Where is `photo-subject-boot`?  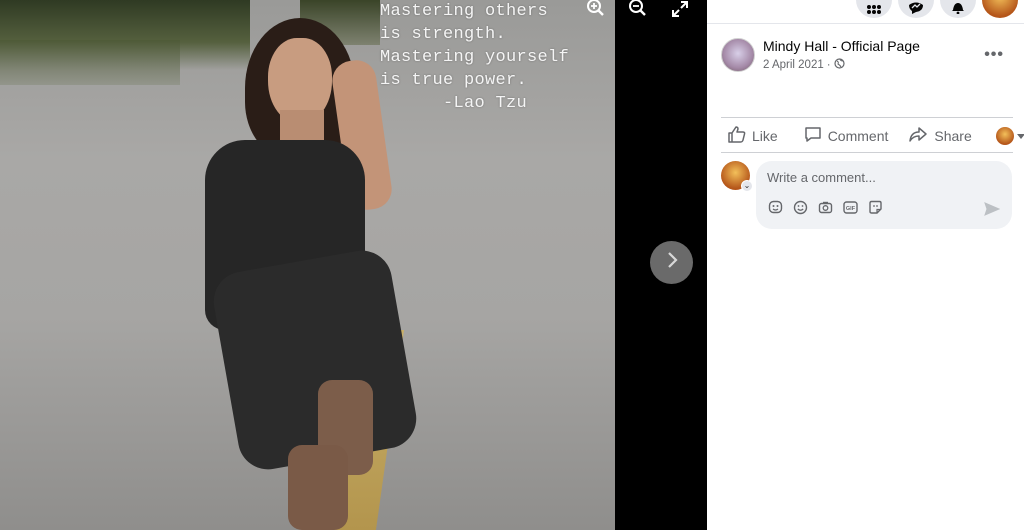 photo-subject-boot is located at coordinates (318, 487).